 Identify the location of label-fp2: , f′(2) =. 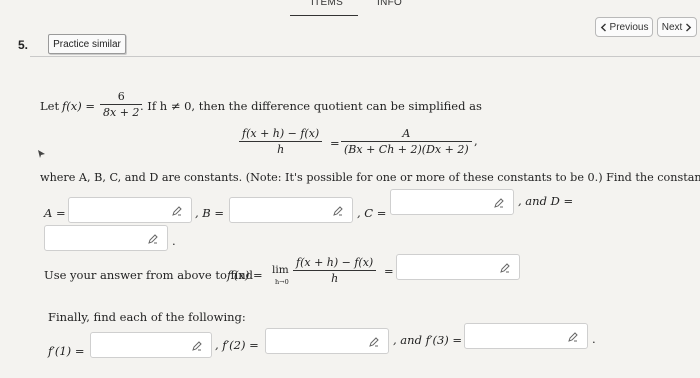
(237, 345).